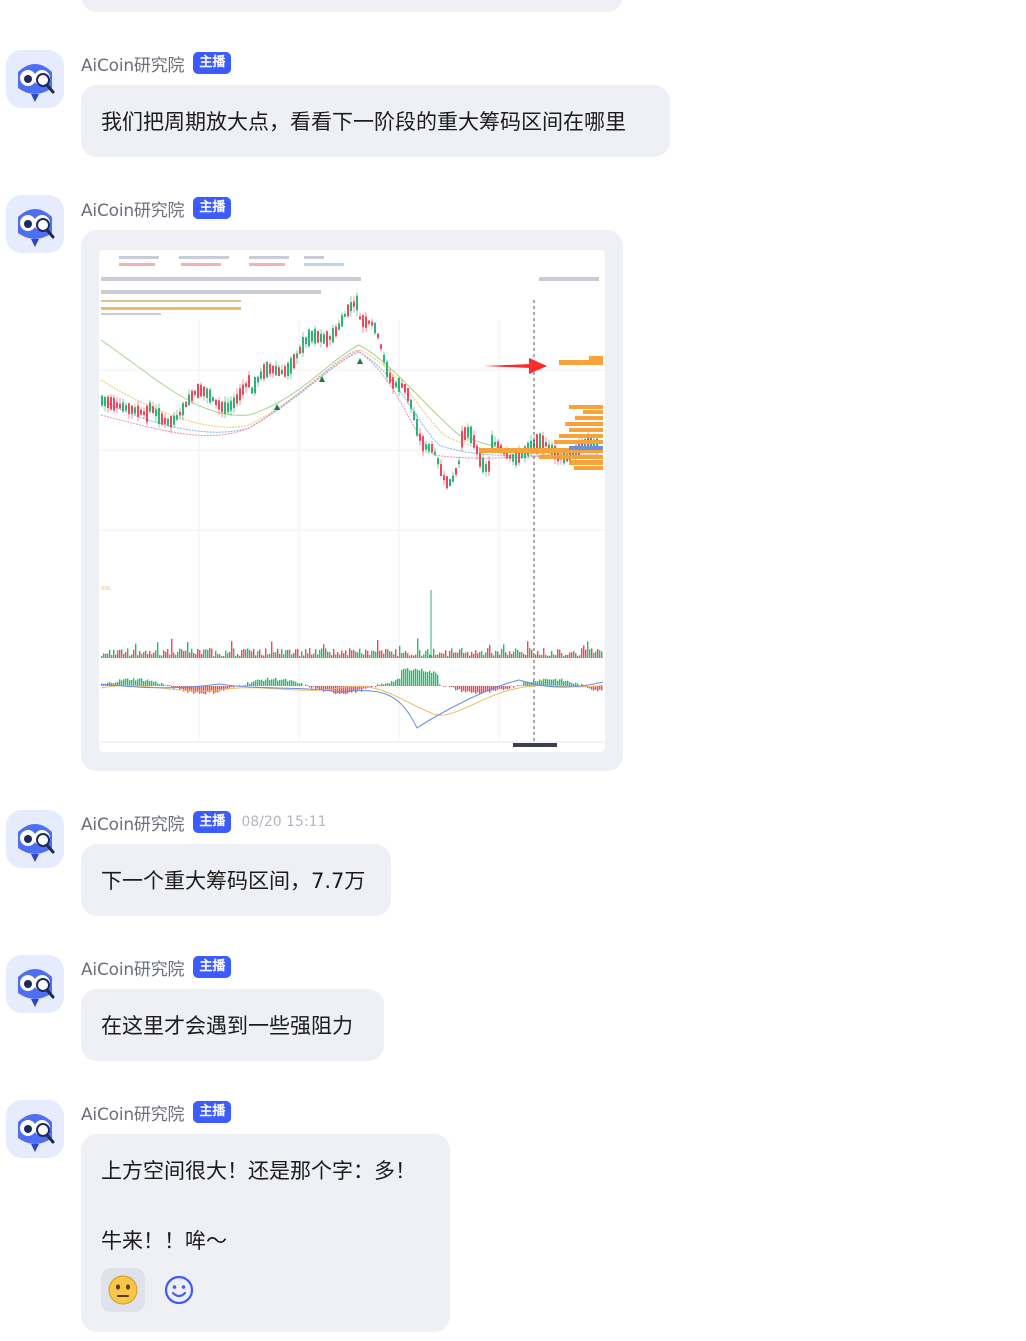 The width and height of the screenshot is (1026, 1341). What do you see at coordinates (265, 1233) in the screenshot?
I see `message-bubble: 上方空间很大！还是那个字：多！ 牛来！！哞～` at bounding box center [265, 1233].